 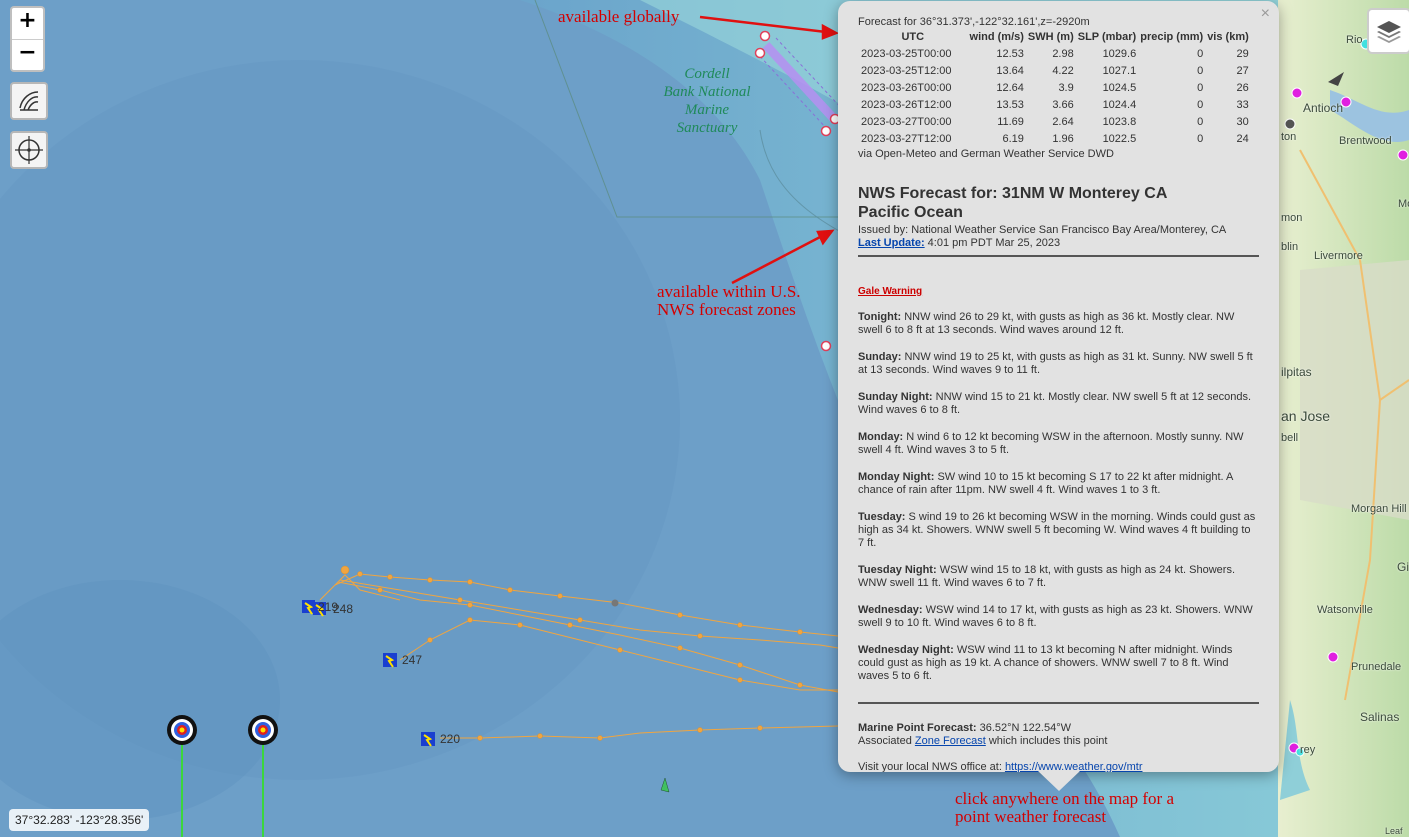 I want to click on table-cell: 13.53, so click(x=1010, y=104).